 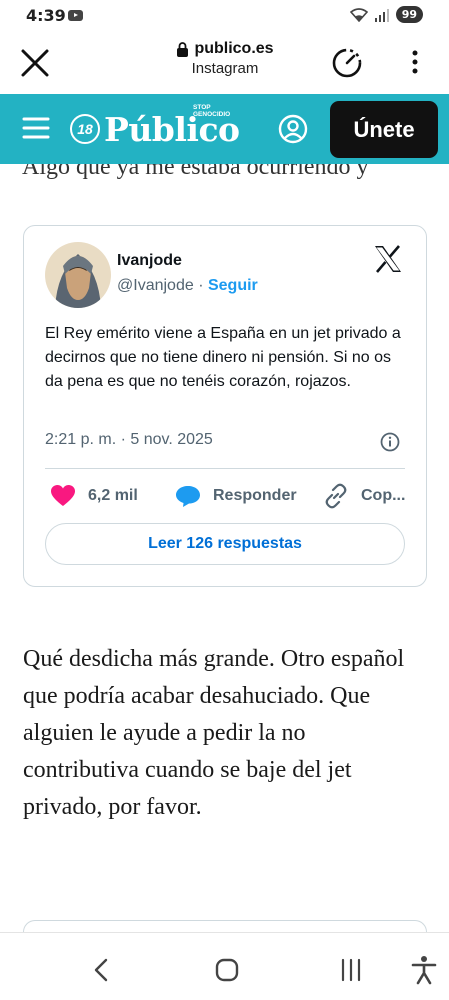 What do you see at coordinates (113, 495) in the screenshot?
I see `like-count: 6,2 mil` at bounding box center [113, 495].